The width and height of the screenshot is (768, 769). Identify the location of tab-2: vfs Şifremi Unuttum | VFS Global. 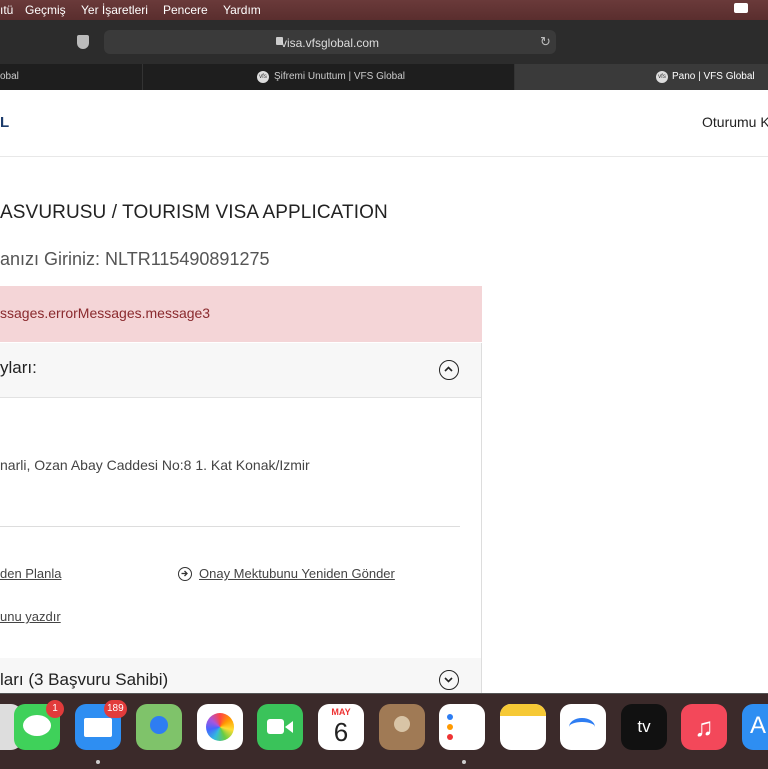
(329, 77).